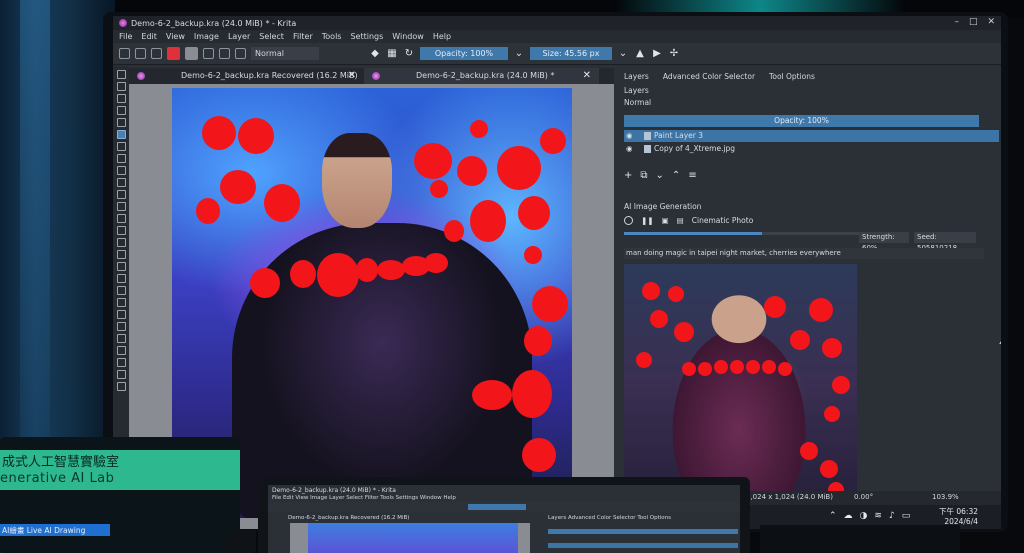 Image resolution: width=1024 pixels, height=553 pixels. Describe the element at coordinates (121, 374) in the screenshot. I see `zoom-tool-icon` at that location.